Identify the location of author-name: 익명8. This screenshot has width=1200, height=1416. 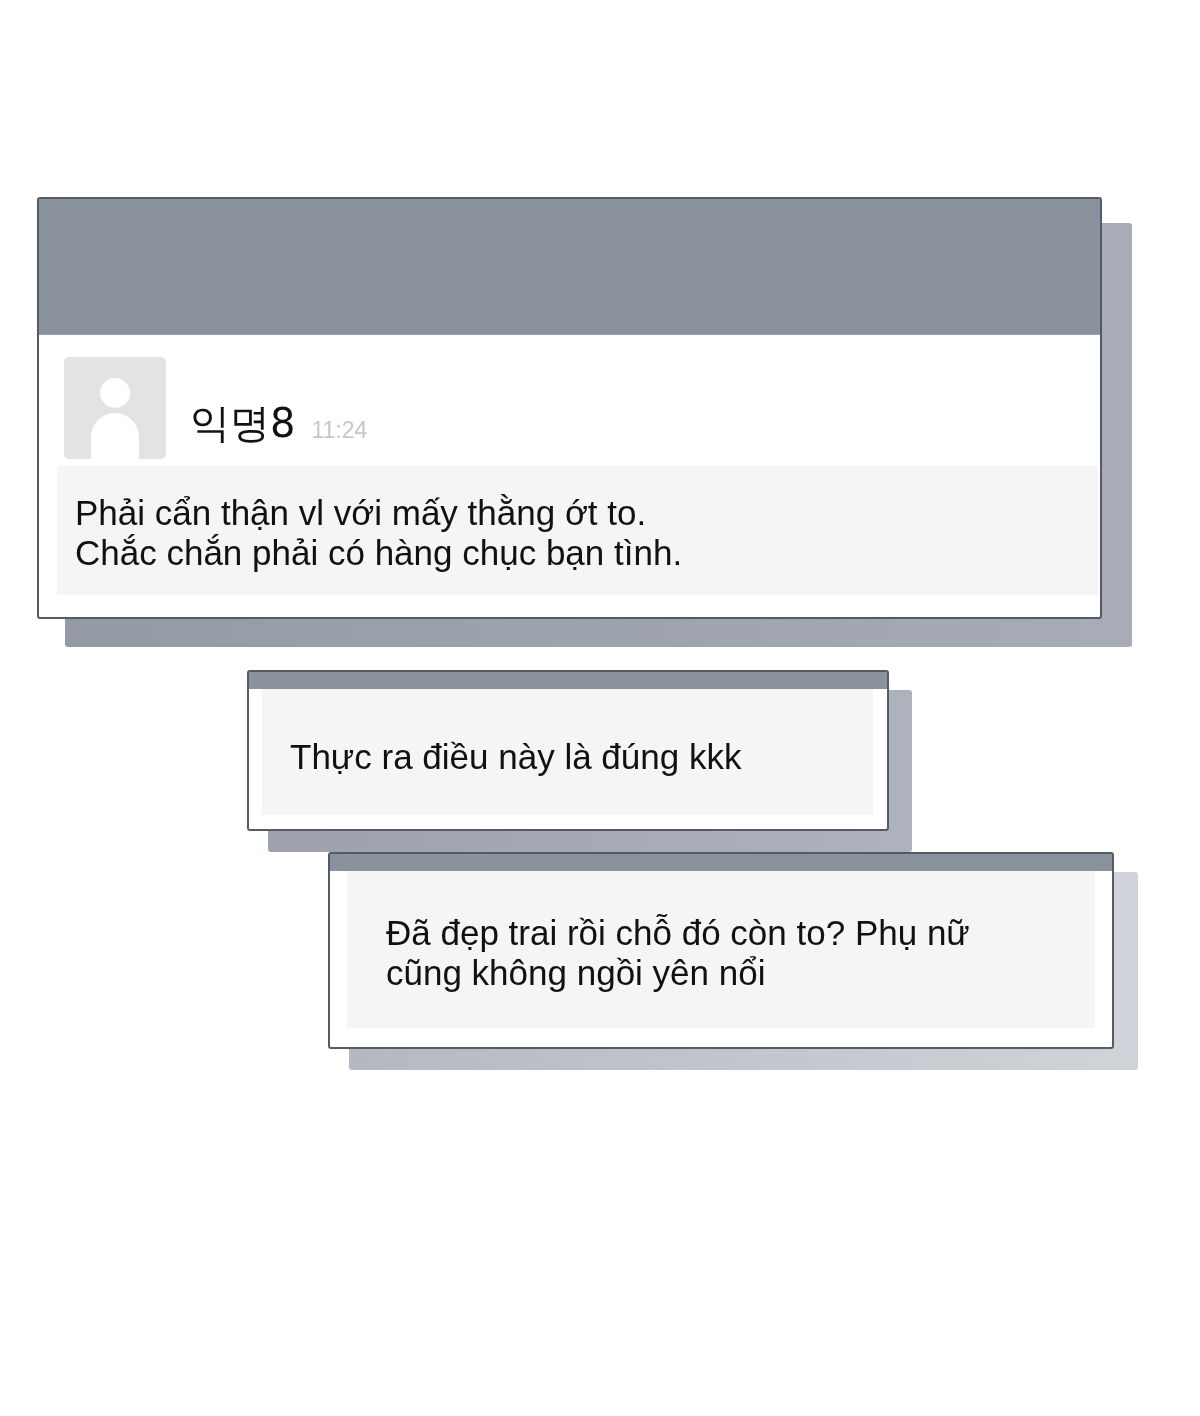
(243, 423).